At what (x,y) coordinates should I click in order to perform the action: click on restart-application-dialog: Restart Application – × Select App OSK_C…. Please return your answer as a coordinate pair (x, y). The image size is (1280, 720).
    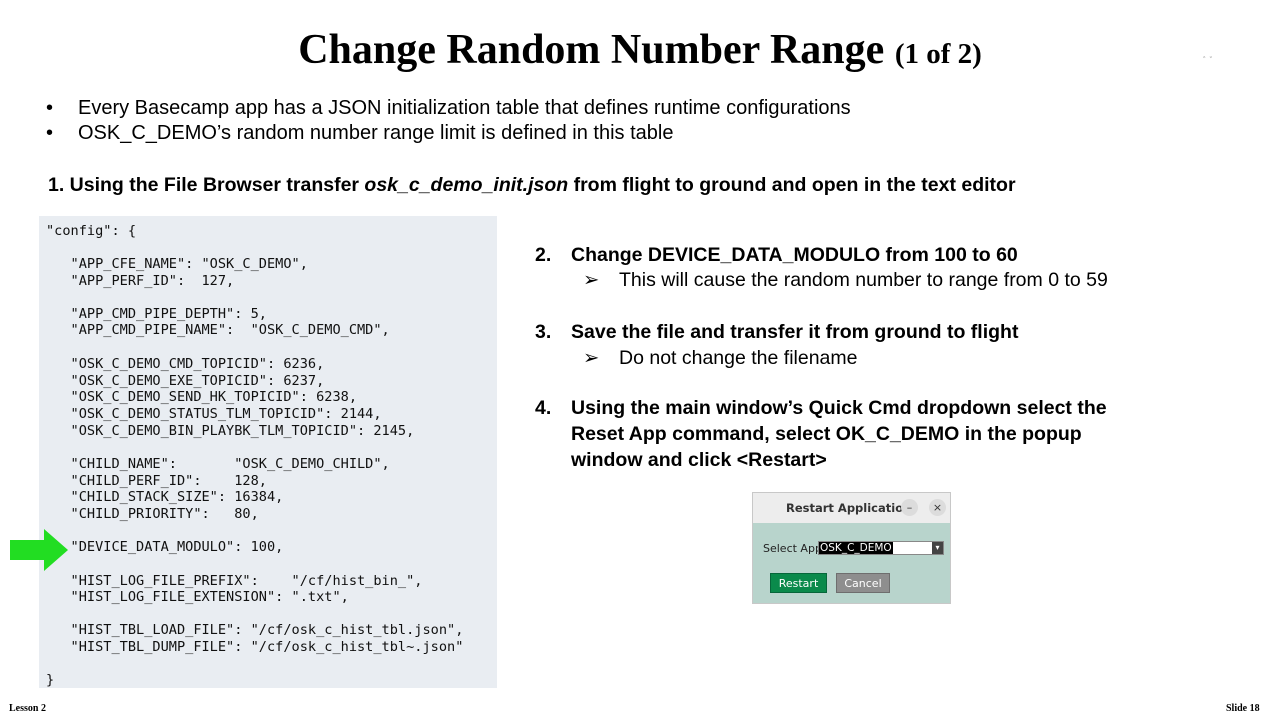
    Looking at the image, I should click on (851, 548).